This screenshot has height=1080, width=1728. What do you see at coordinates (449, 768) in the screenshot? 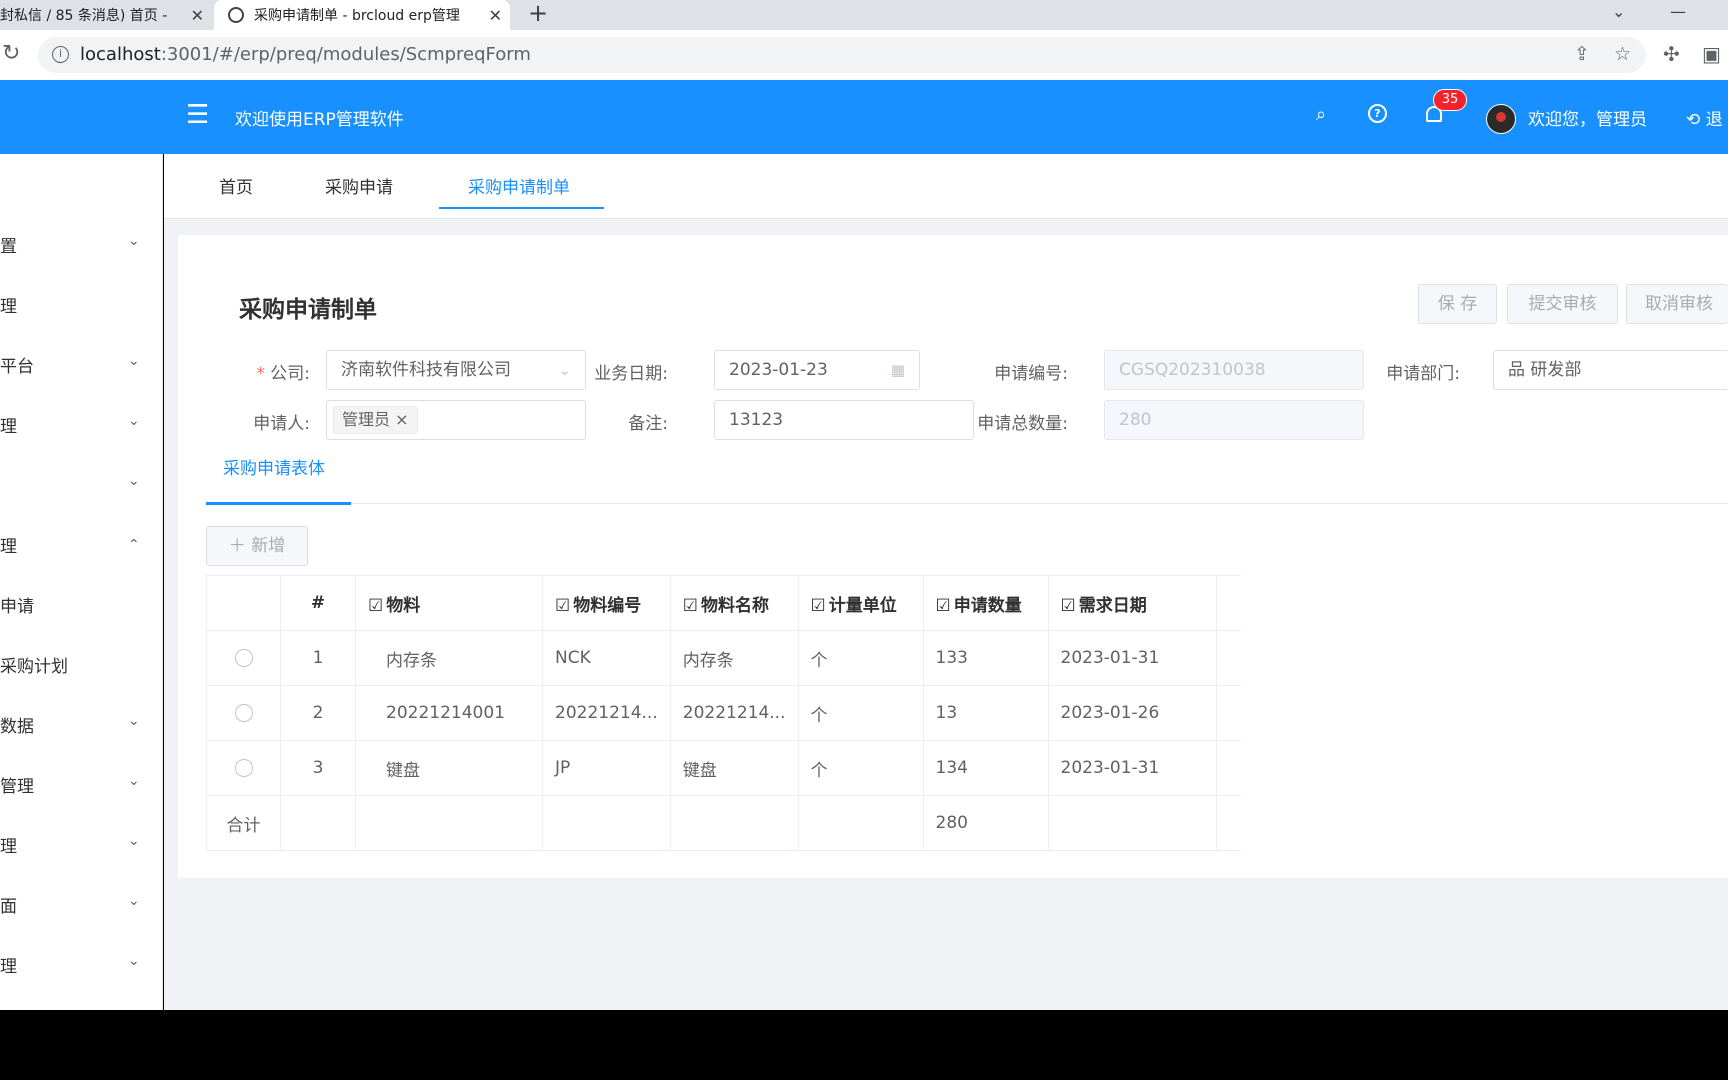
I see `row-material: 键盘` at bounding box center [449, 768].